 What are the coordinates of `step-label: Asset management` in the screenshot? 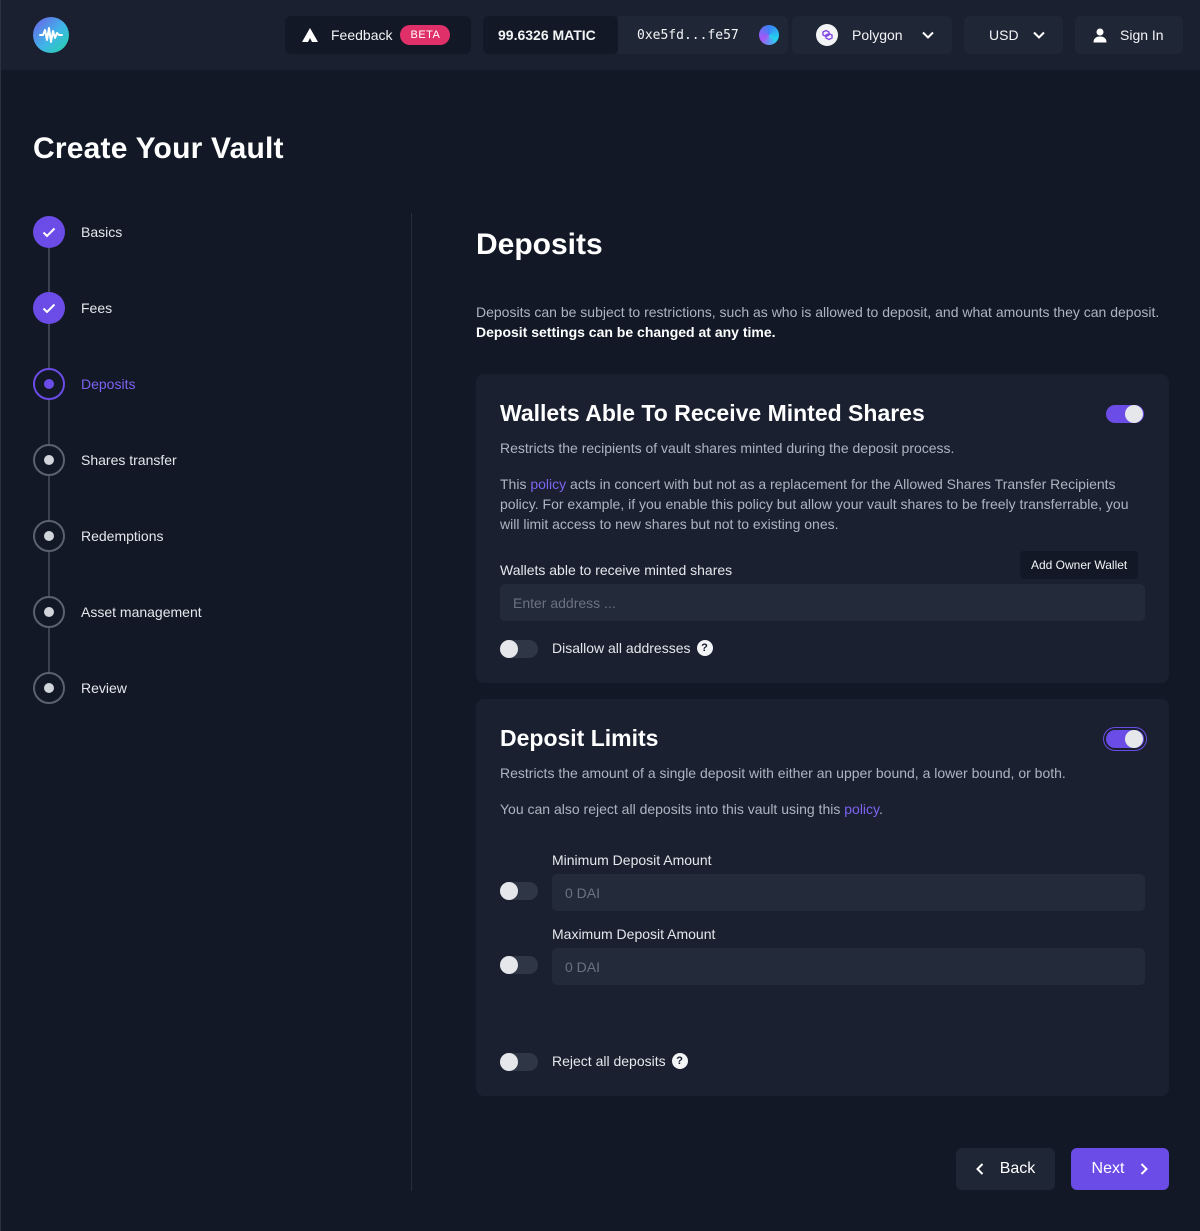 It's located at (141, 612).